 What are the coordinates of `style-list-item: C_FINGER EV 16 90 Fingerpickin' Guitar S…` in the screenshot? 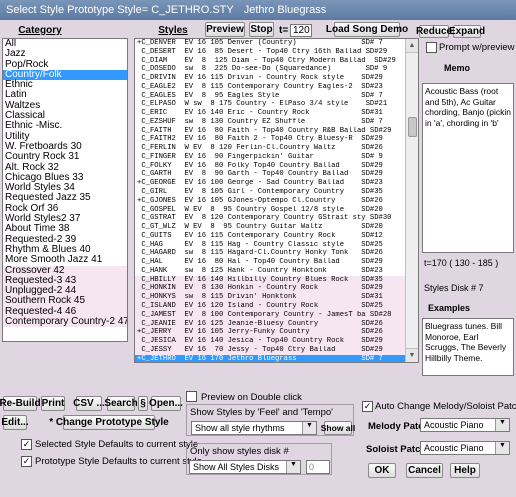 It's located at (270, 157).